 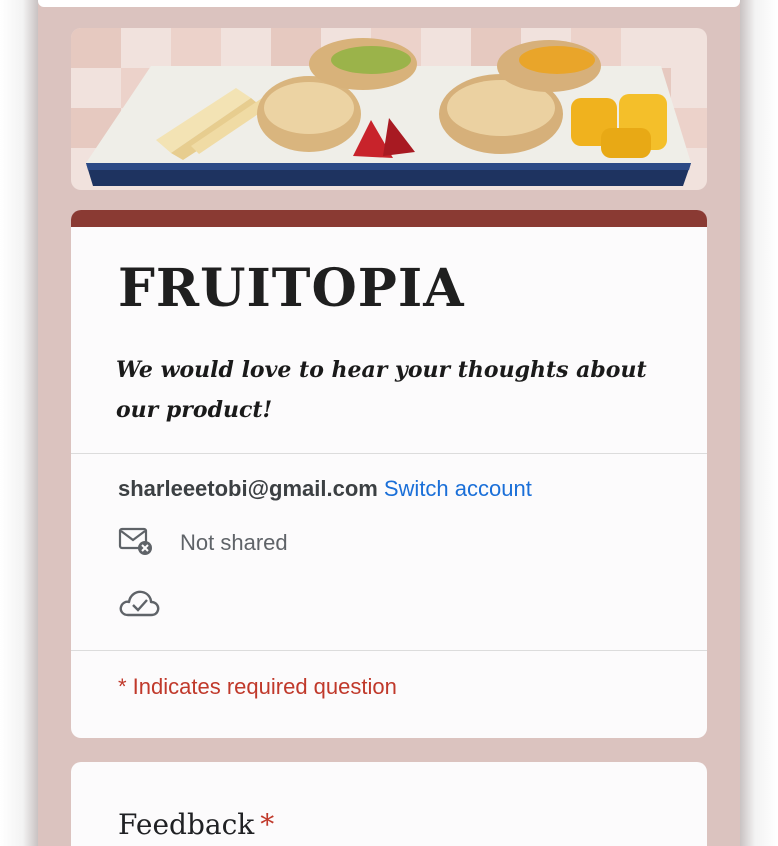 I want to click on top-bar, so click(x=389, y=3).